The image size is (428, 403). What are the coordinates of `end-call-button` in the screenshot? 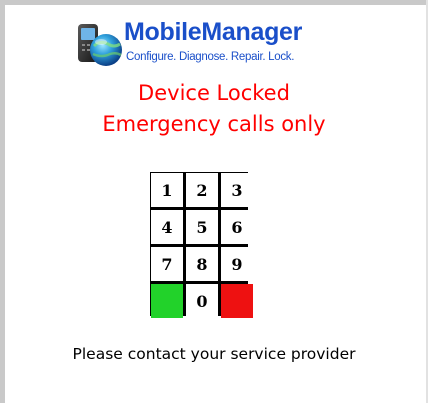 It's located at (237, 301).